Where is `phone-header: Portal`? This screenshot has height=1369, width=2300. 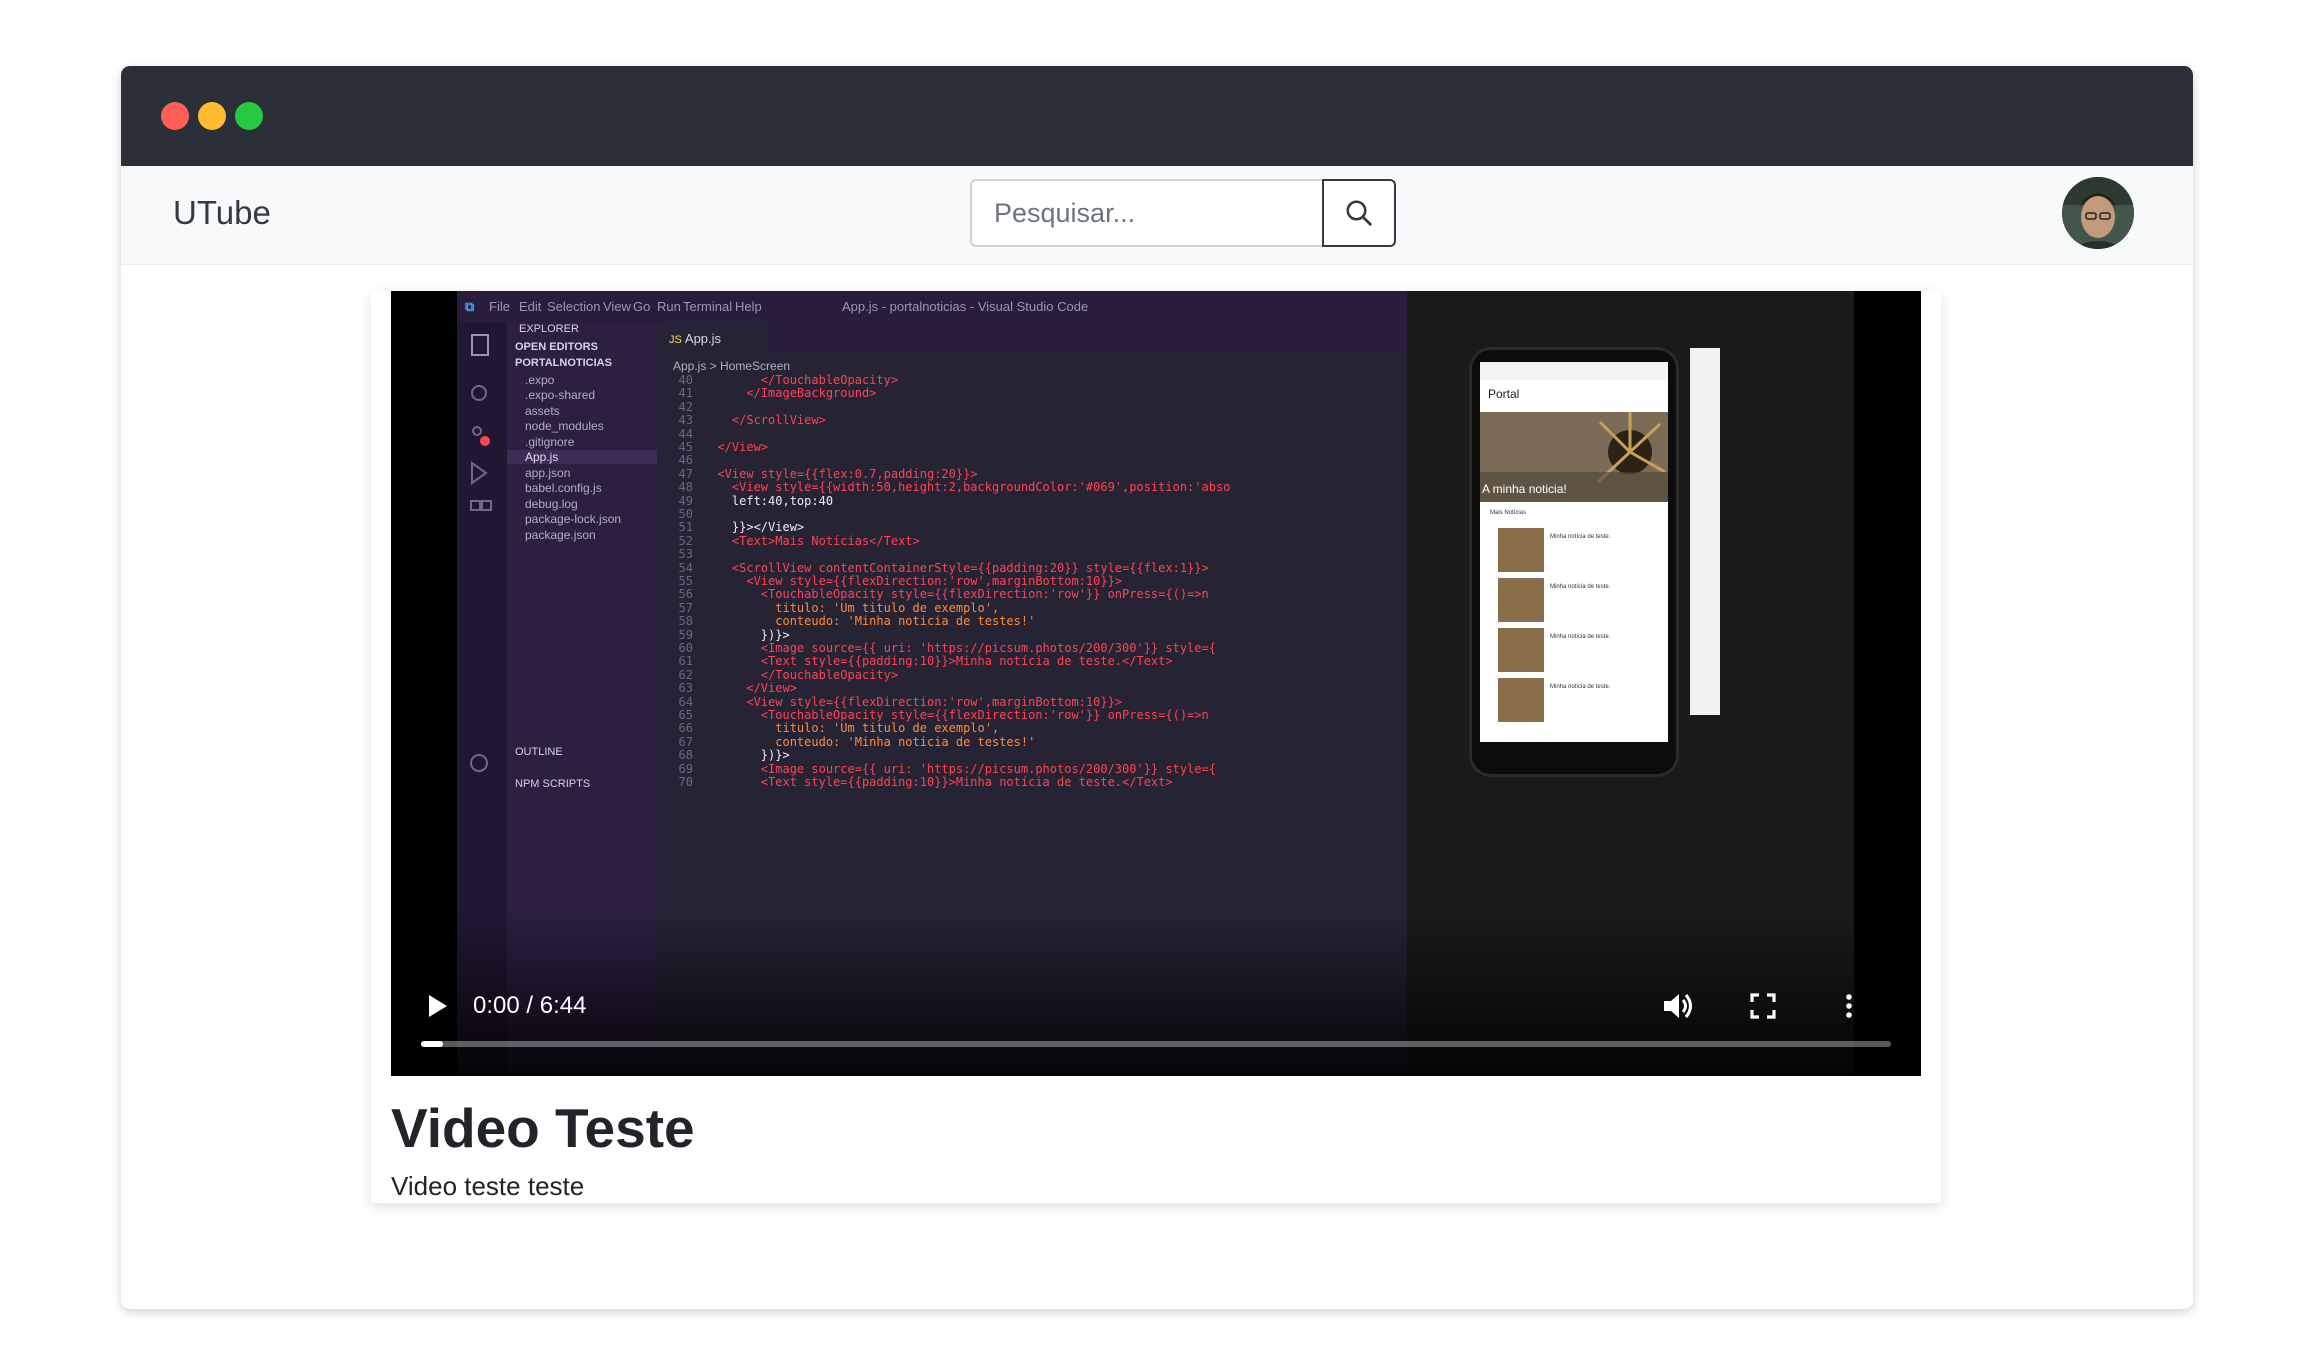 phone-header: Portal is located at coordinates (1504, 394).